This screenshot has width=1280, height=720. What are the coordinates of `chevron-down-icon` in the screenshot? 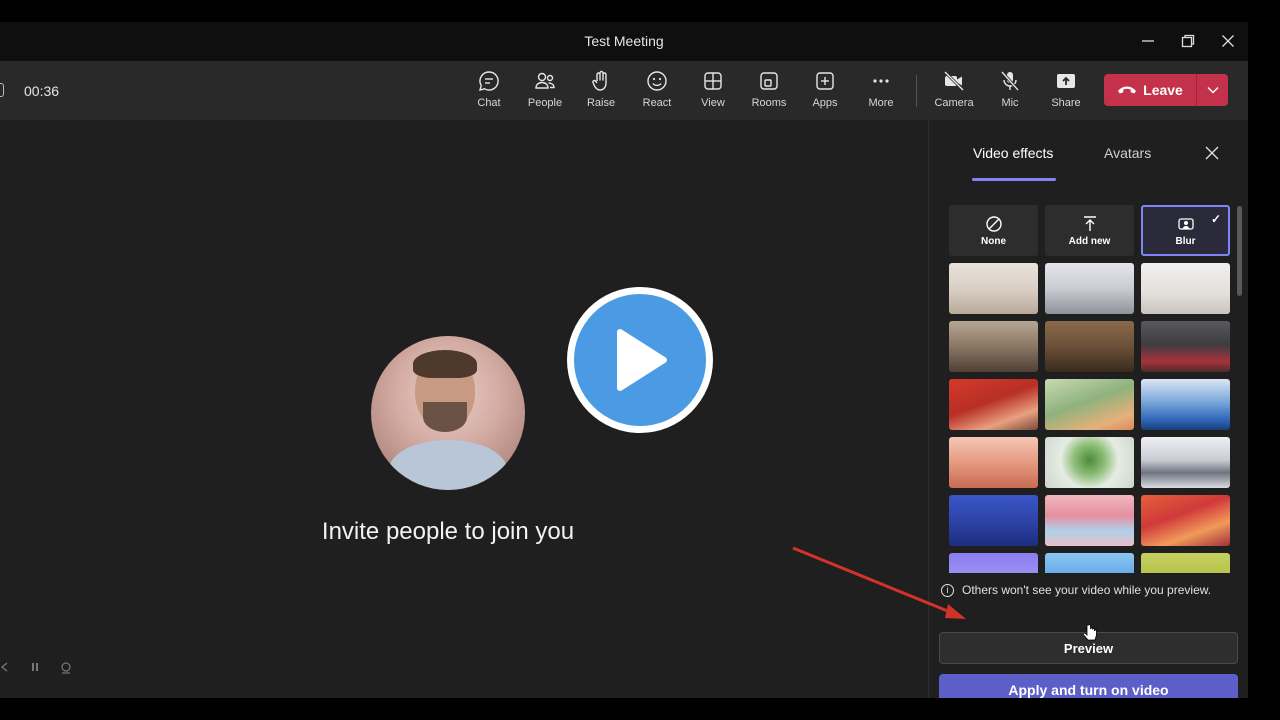 It's located at (1212, 90).